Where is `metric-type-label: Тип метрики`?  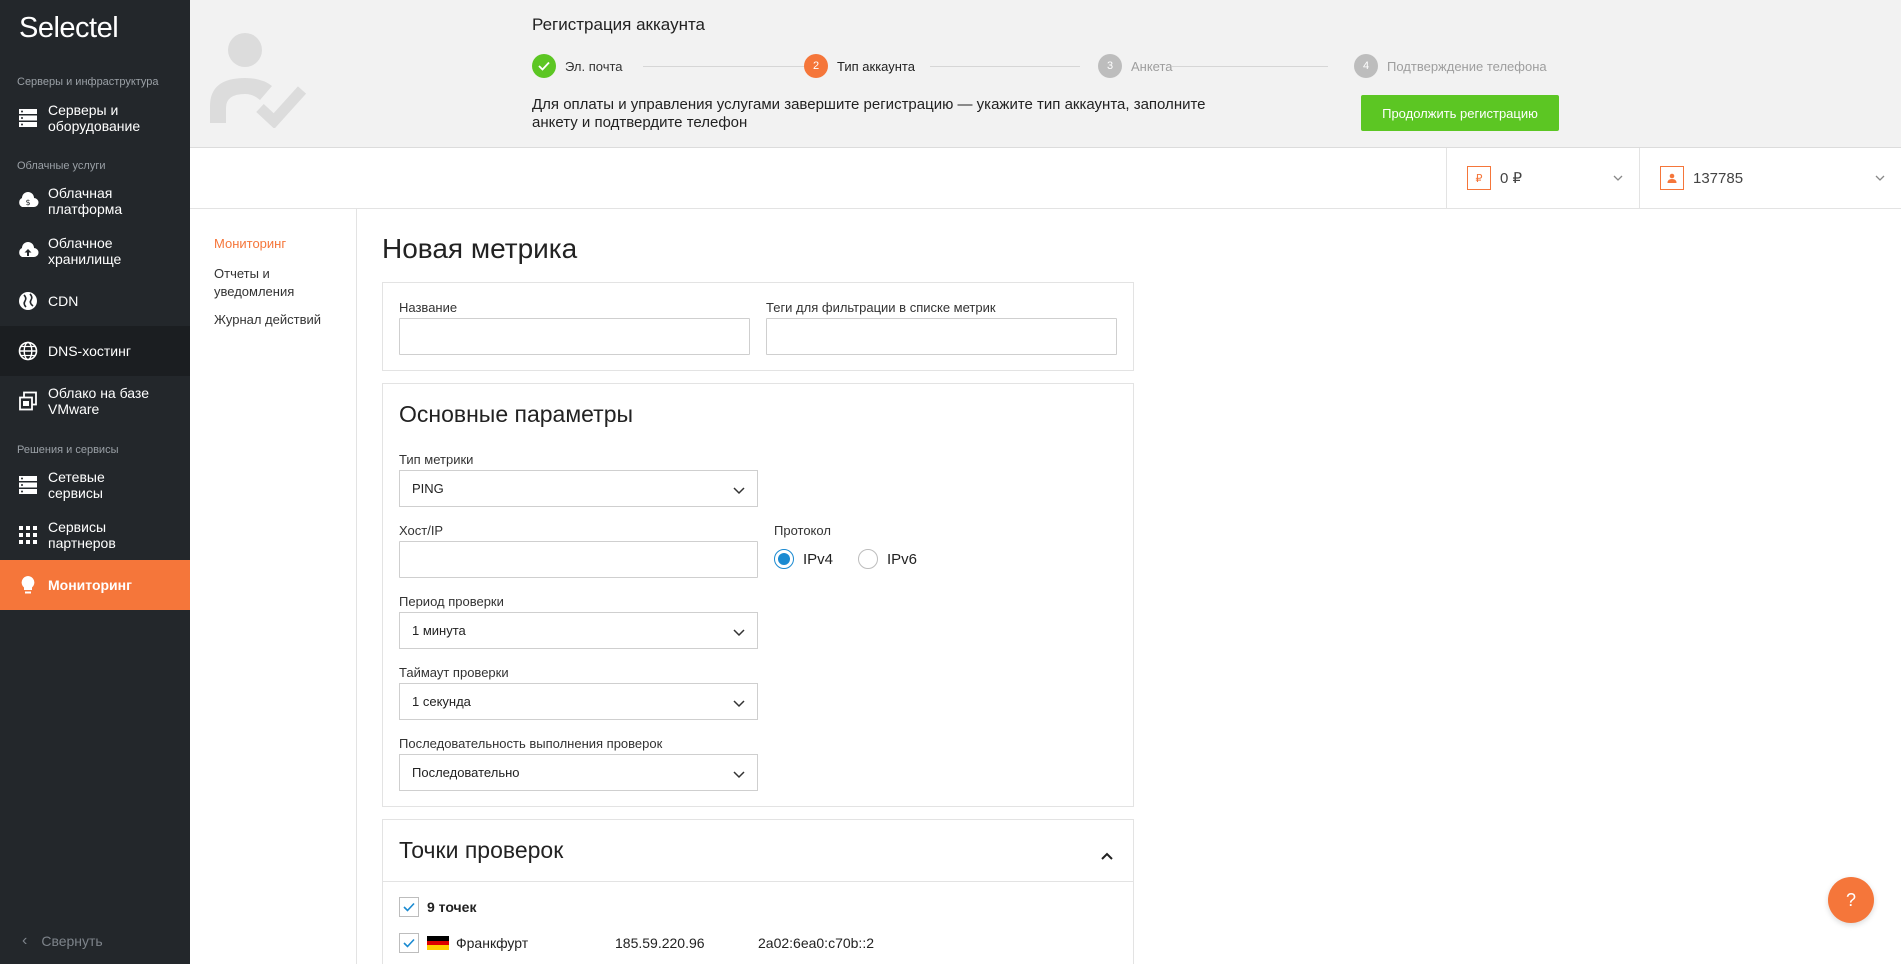
metric-type-label: Тип метрики is located at coordinates (436, 459).